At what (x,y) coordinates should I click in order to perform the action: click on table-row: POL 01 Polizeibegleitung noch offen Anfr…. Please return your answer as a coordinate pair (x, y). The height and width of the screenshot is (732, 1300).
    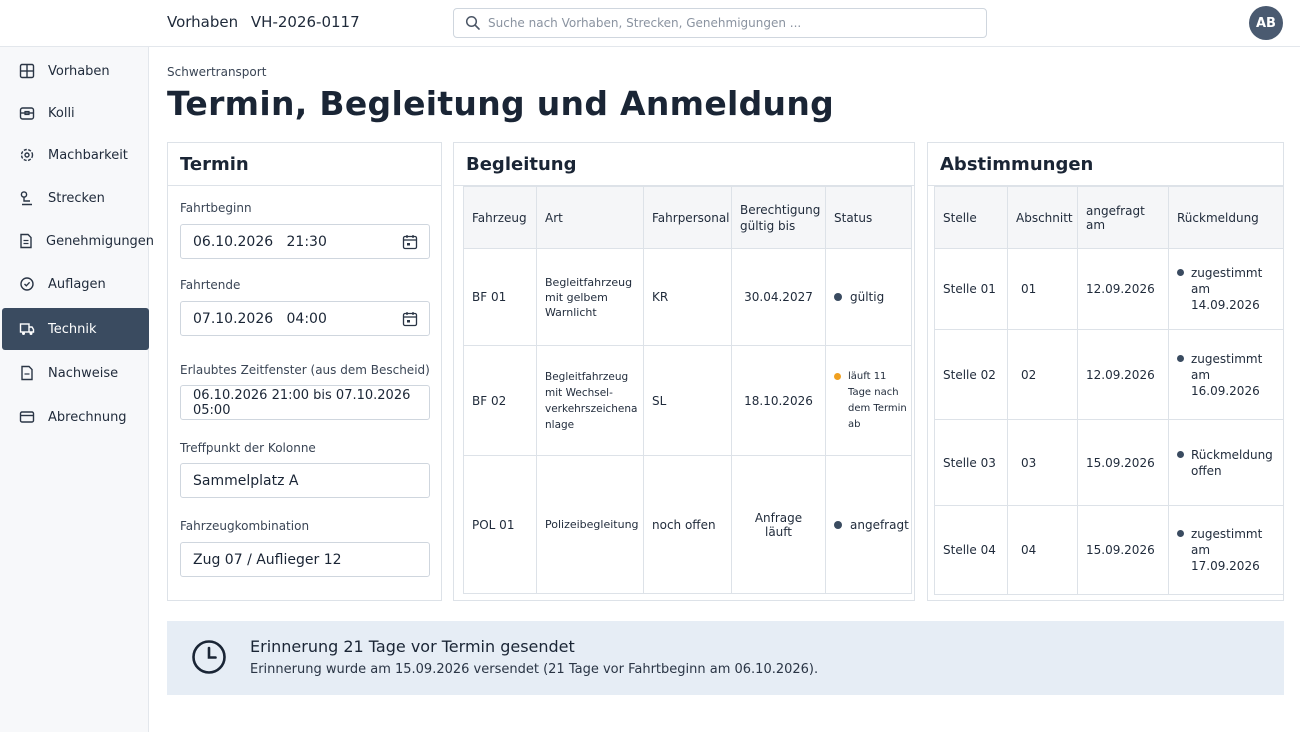
    Looking at the image, I should click on (687, 524).